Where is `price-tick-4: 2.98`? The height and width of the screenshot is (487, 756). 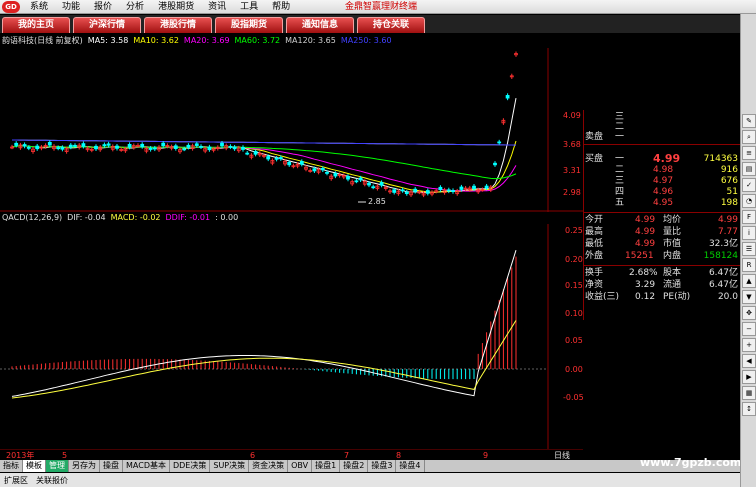 price-tick-4: 2.98 is located at coordinates (572, 192).